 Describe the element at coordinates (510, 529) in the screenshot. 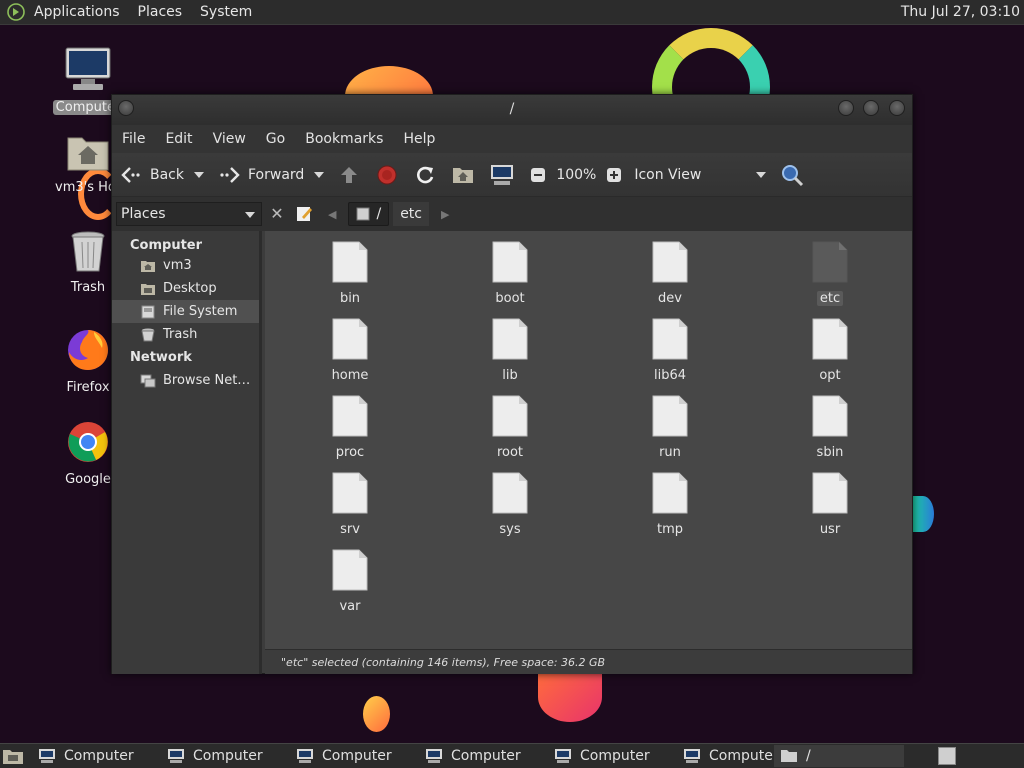

I see `file-name: sys` at that location.